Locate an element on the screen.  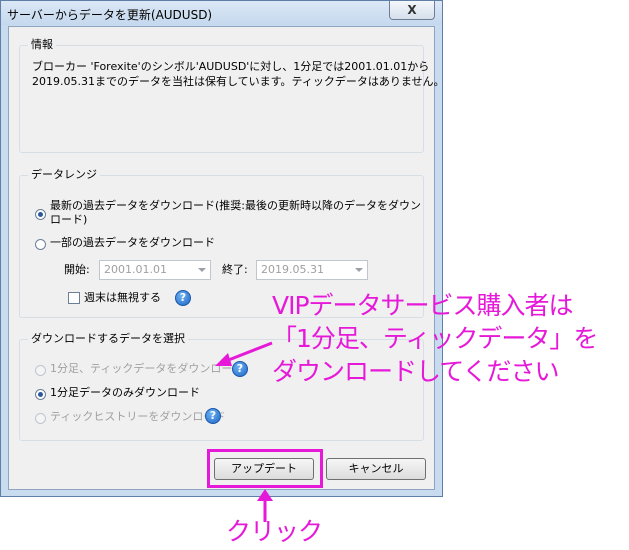
annotation-line2: 「1分足、ティックデータ」を is located at coordinates (435, 338).